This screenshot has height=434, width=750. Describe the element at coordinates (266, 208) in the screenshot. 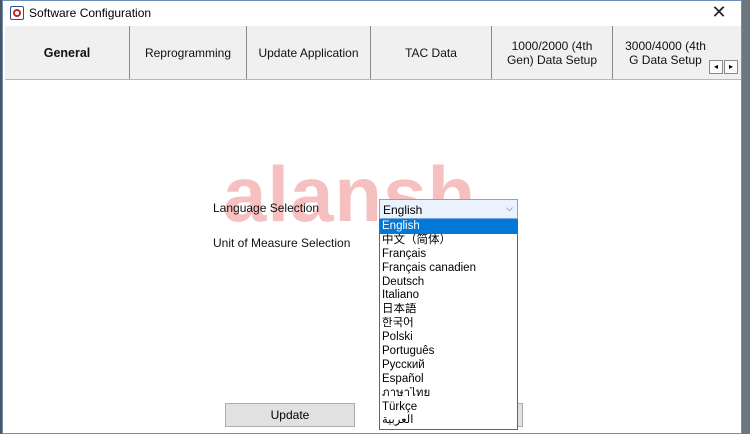

I see `language-selection-label: Language Selection` at that location.